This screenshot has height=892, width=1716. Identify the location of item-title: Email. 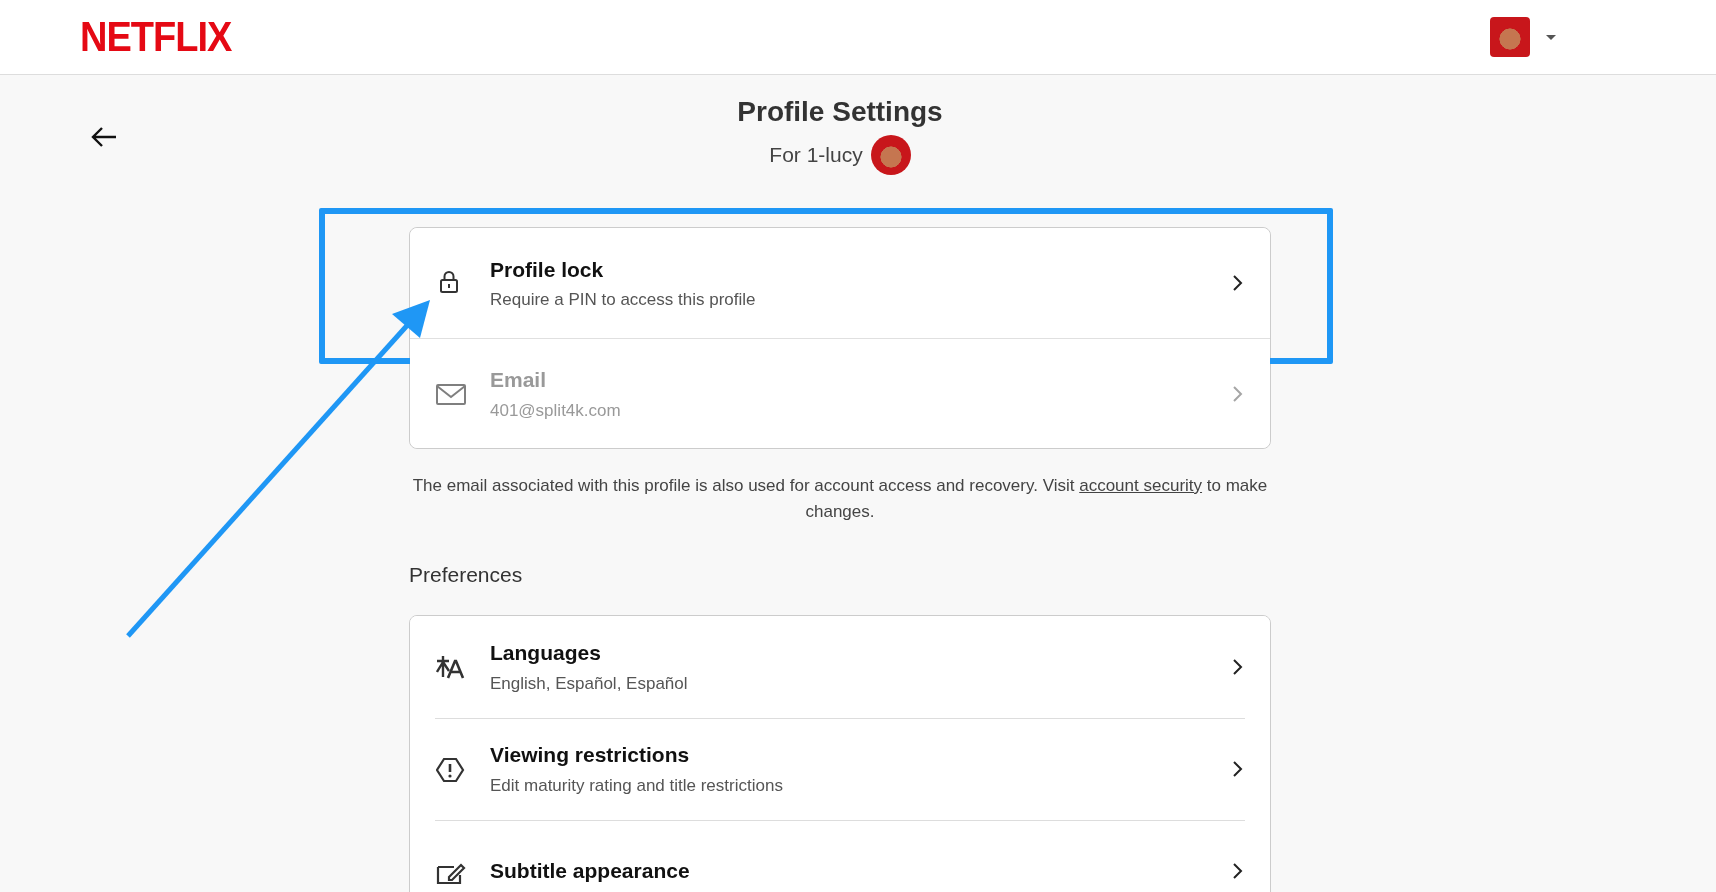
(519, 380).